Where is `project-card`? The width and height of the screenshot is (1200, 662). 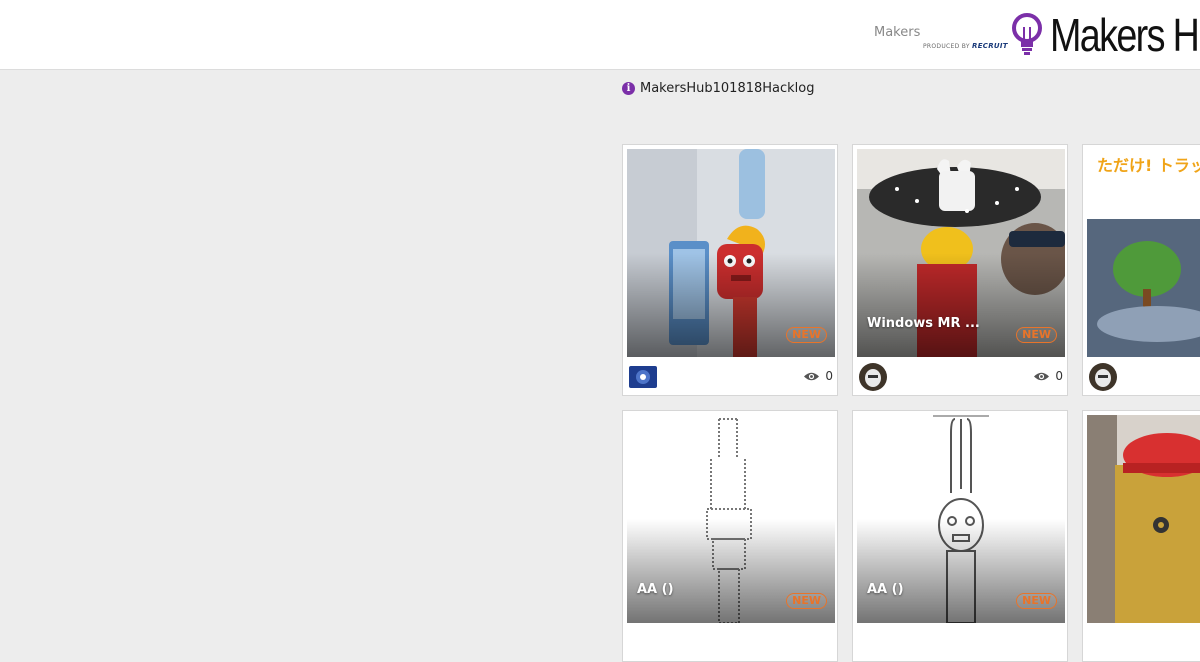
project-card is located at coordinates (1141, 536).